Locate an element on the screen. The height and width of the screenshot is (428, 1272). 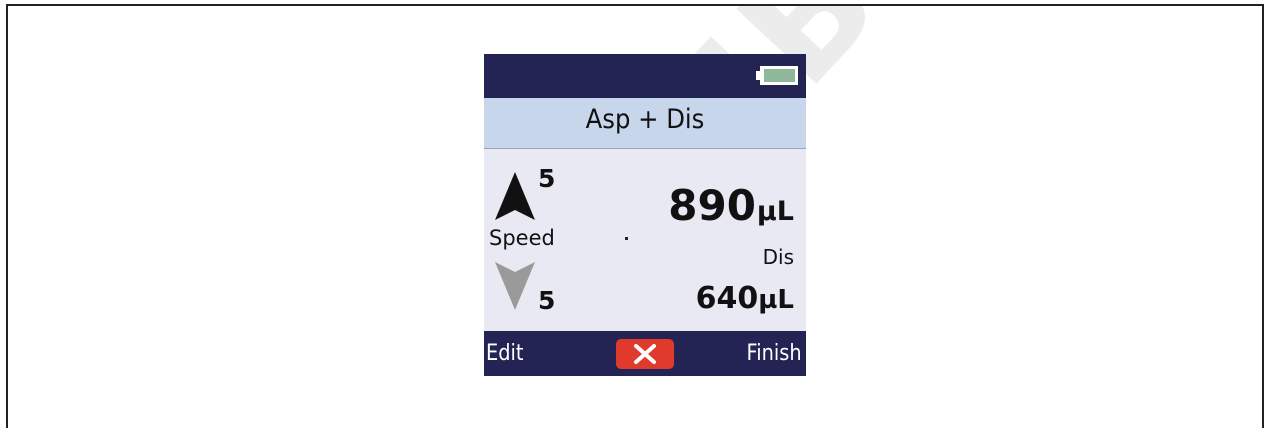
mode-title-bar: Asp + Dis is located at coordinates (645, 123).